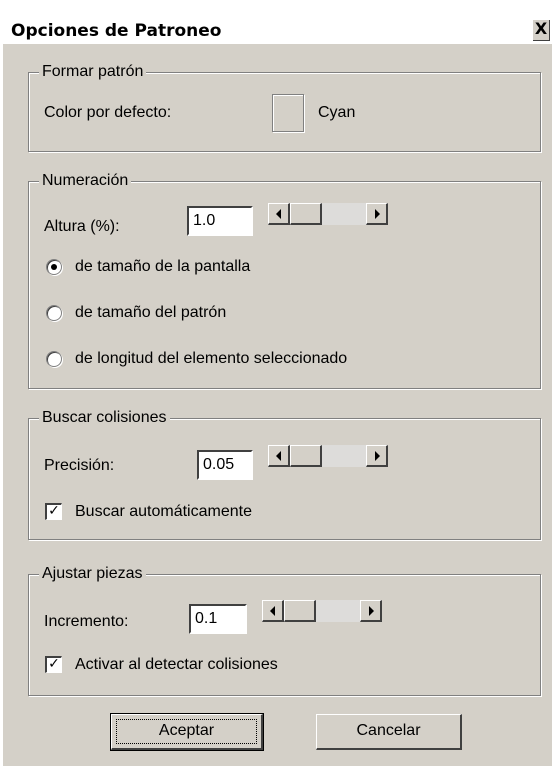 The width and height of the screenshot is (552, 766). What do you see at coordinates (54, 313) in the screenshot?
I see `radio-pattern-size` at bounding box center [54, 313].